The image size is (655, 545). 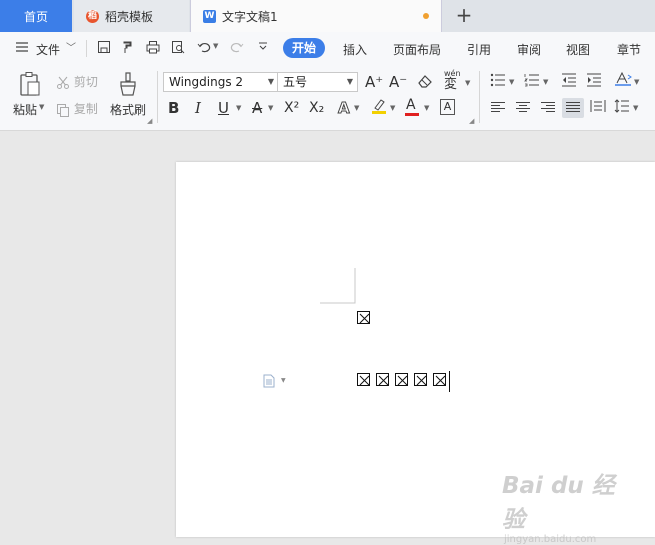 What do you see at coordinates (451, 84) in the screenshot?
I see `phonetic-icon: 変` at bounding box center [451, 84].